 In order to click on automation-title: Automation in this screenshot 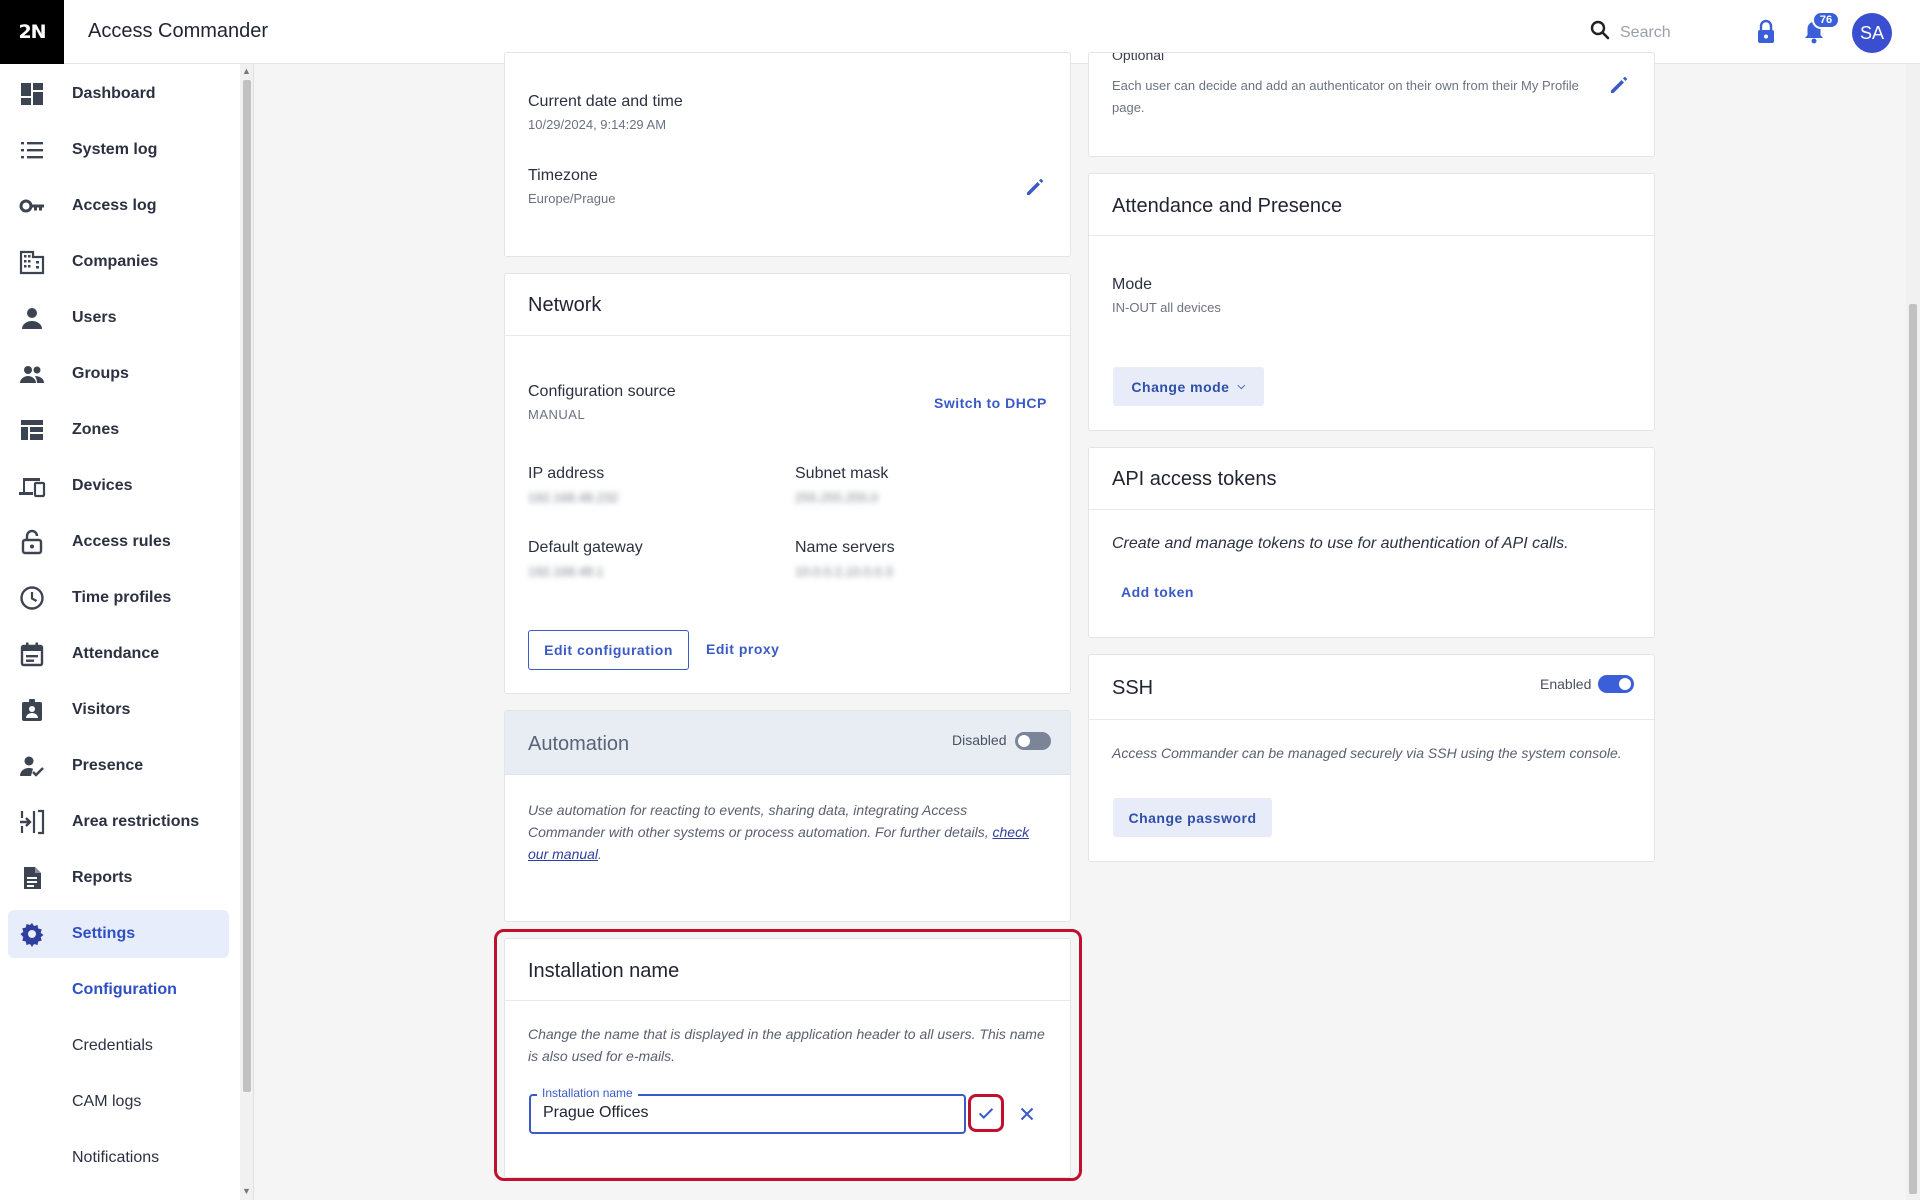, I will do `click(579, 744)`.